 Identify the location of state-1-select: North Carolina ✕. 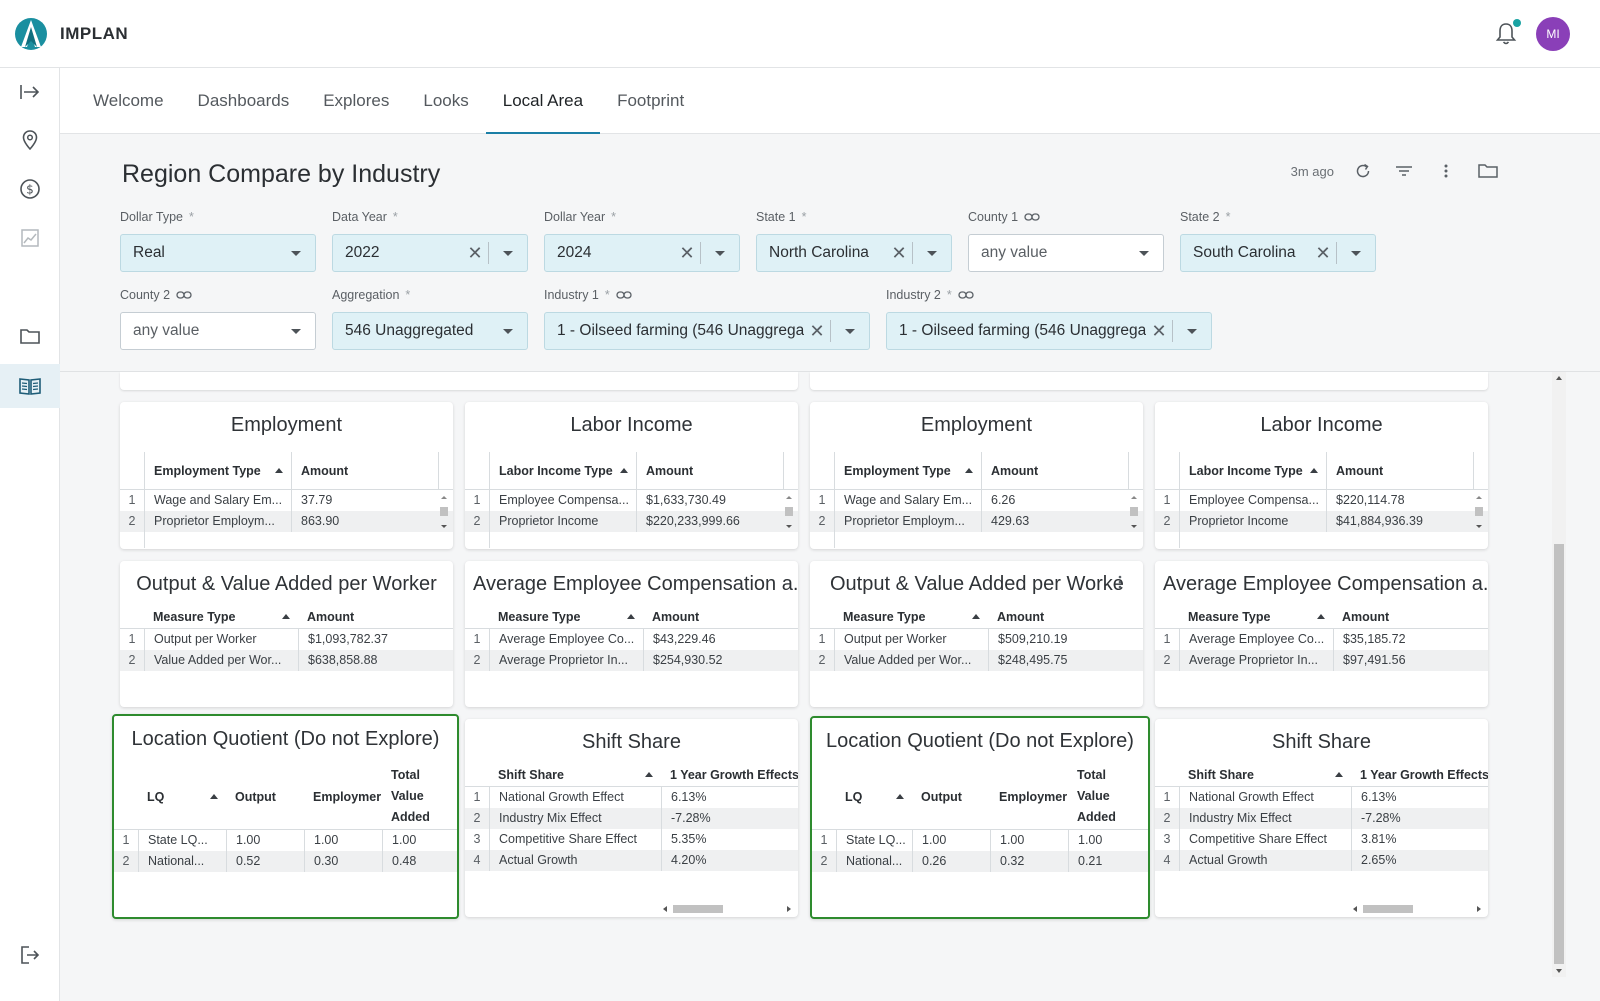
(854, 253).